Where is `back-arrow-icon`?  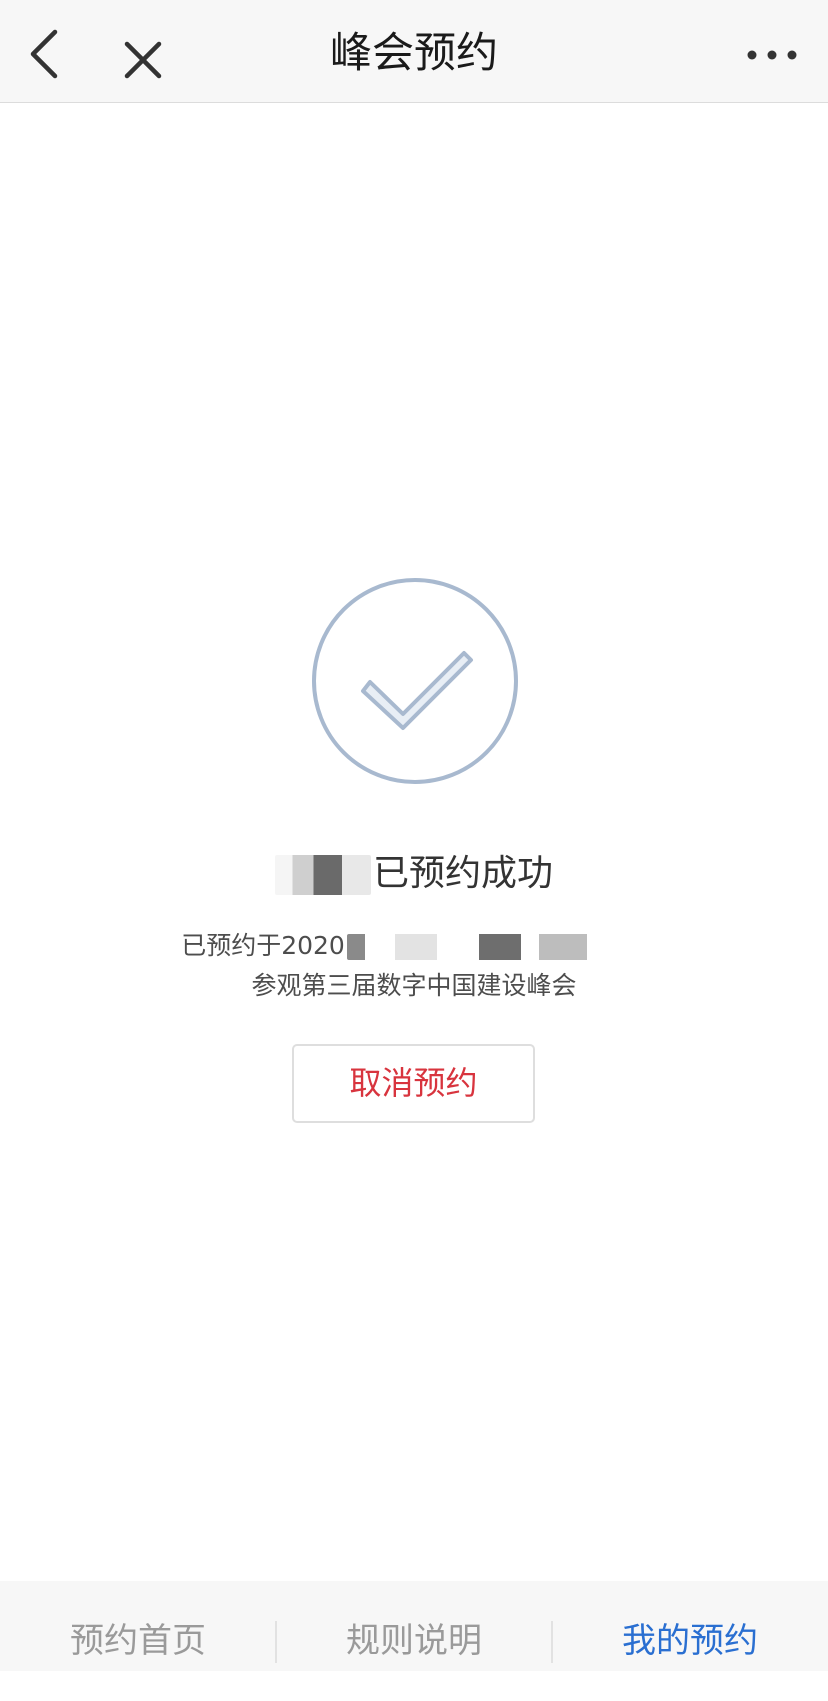
back-arrow-icon is located at coordinates (47, 52).